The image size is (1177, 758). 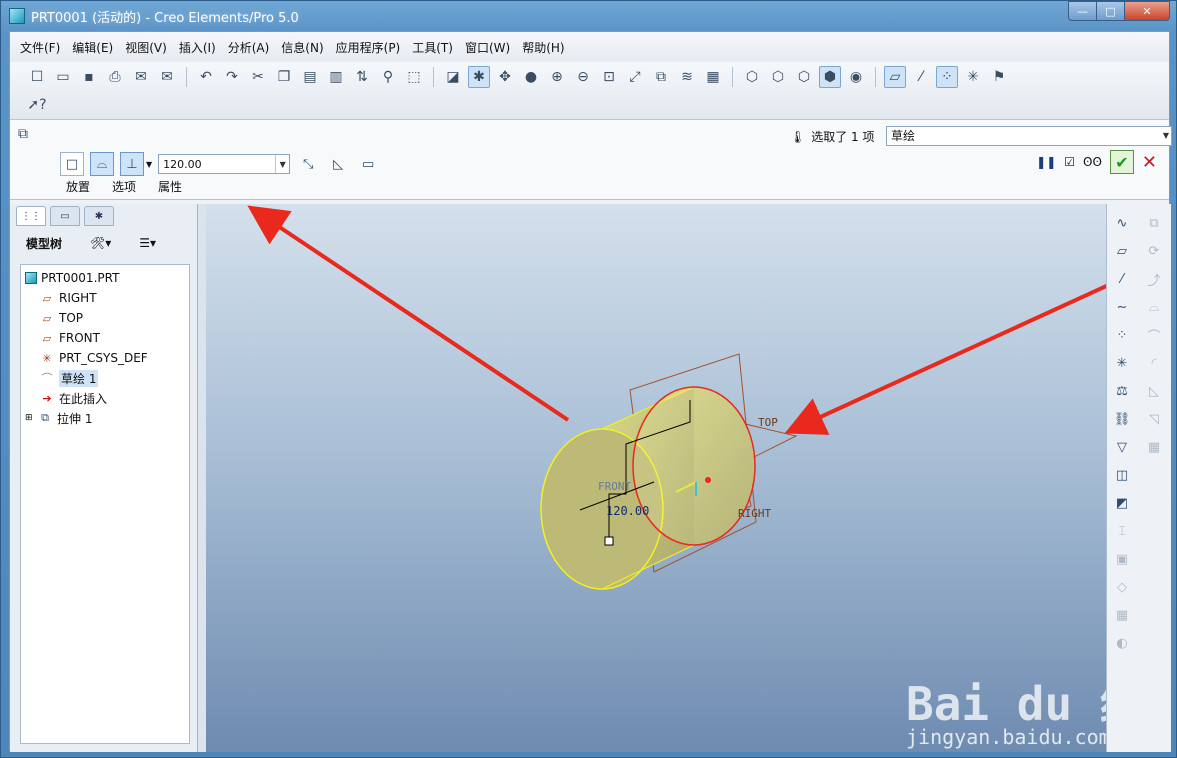 What do you see at coordinates (856, 77) in the screenshot?
I see `enhanced-realism-icon: ◉` at bounding box center [856, 77].